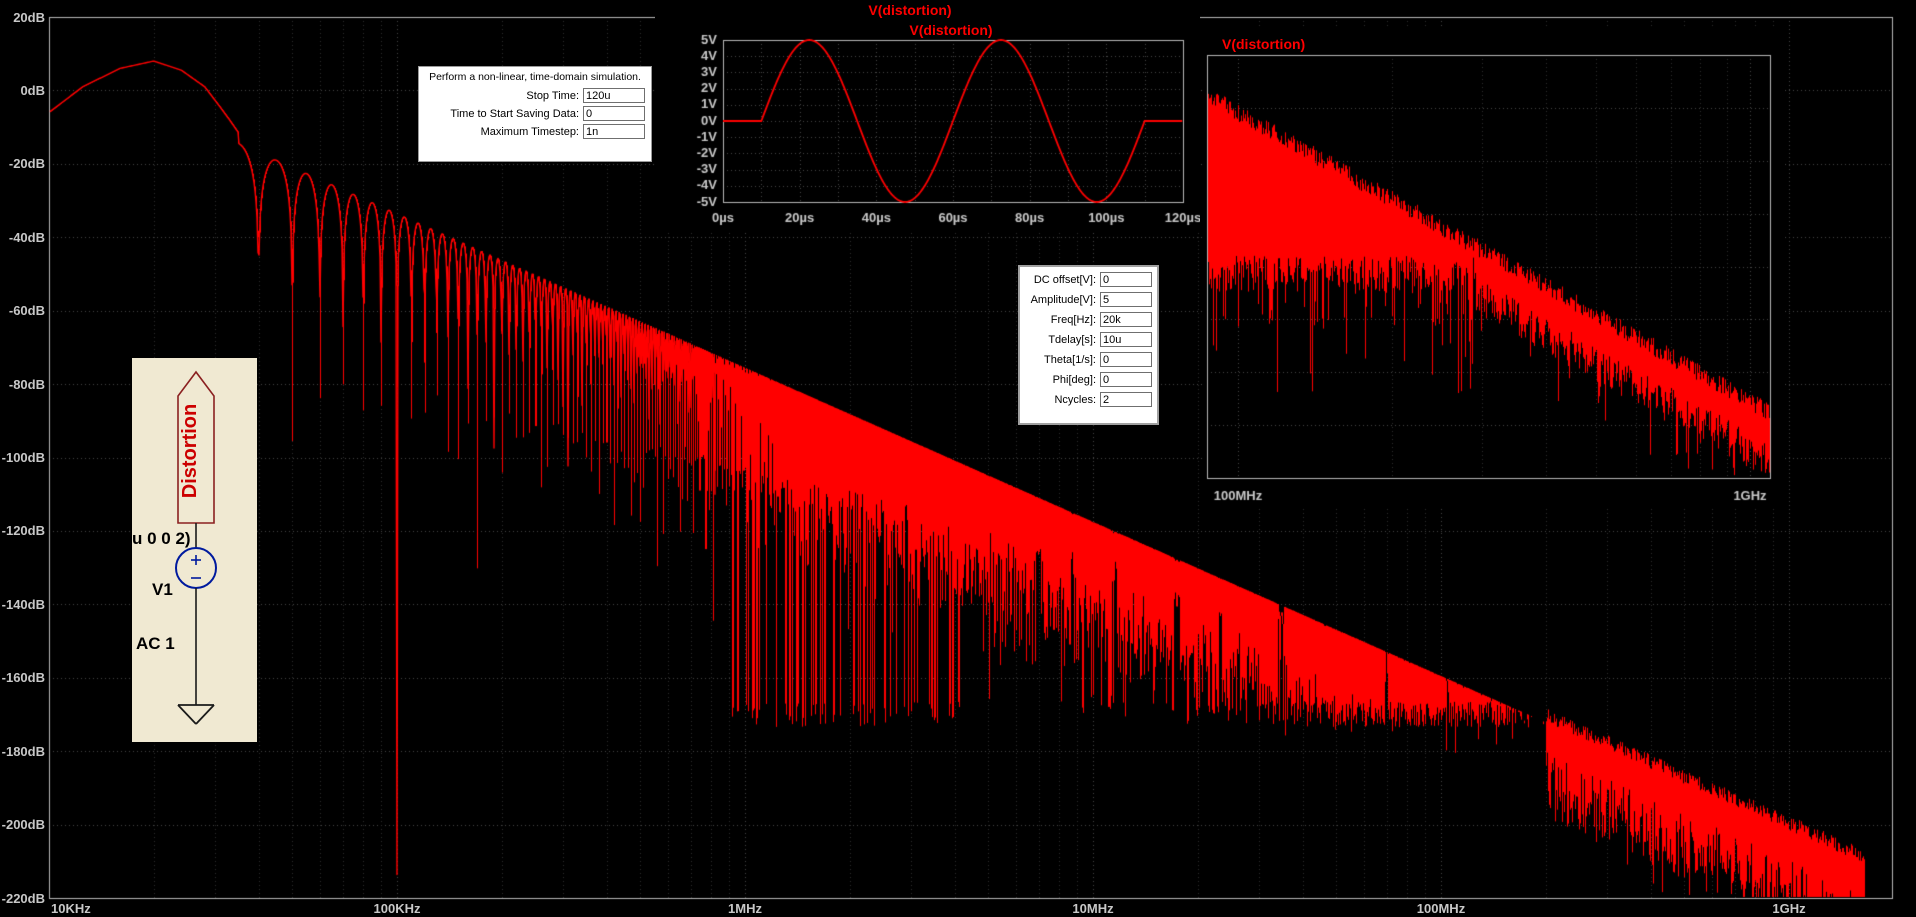  What do you see at coordinates (745, 908) in the screenshot?
I see `x-tick-label: 1MHz` at bounding box center [745, 908].